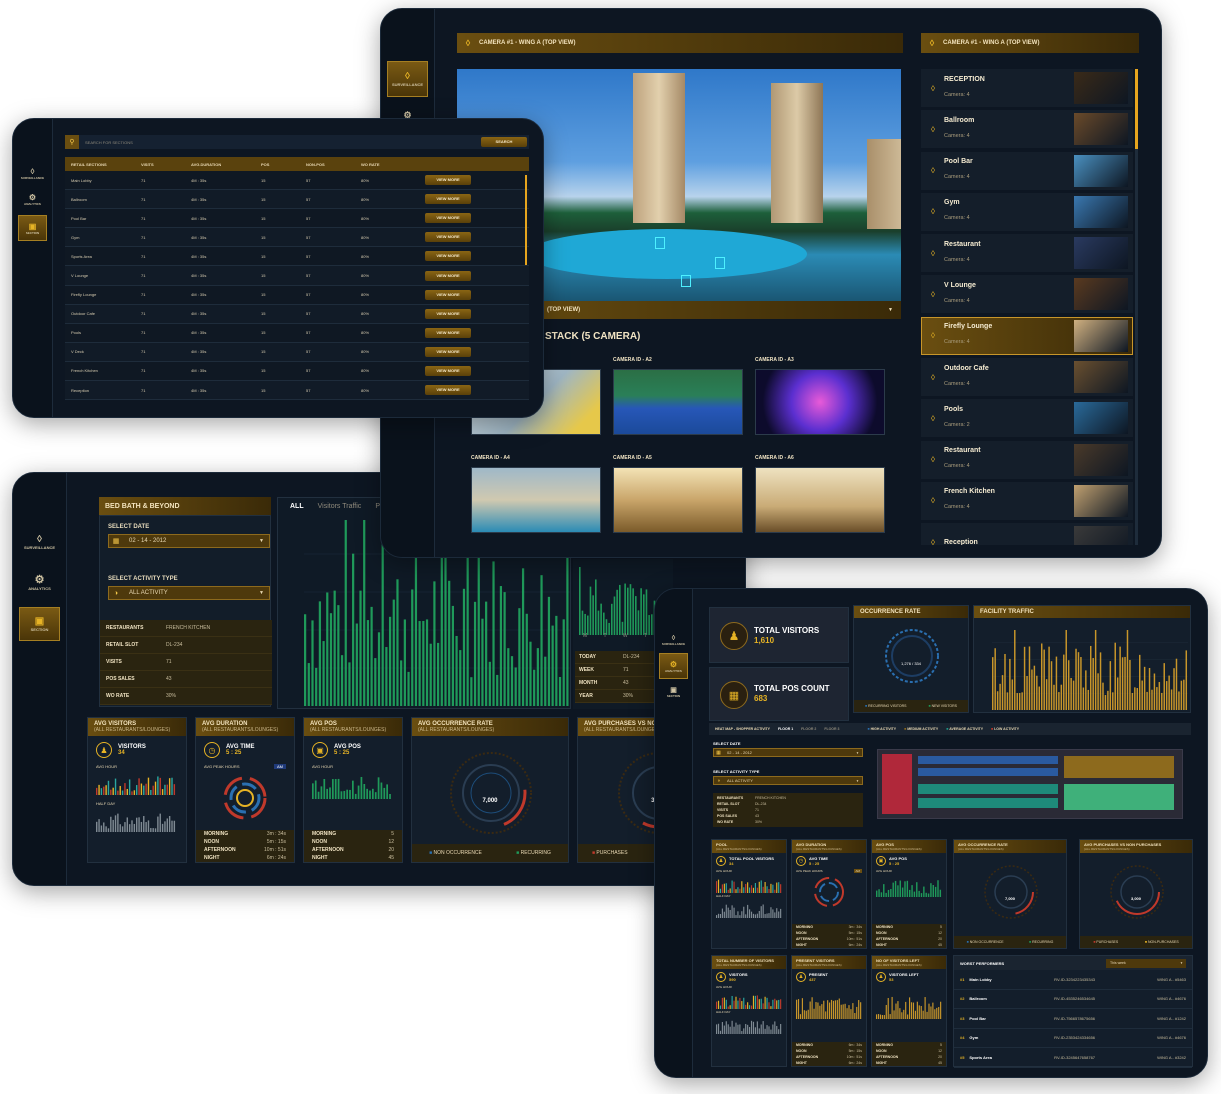 The width and height of the screenshot is (1221, 1094). I want to click on list-item: #4 Gym RV-ID-2353424334656 WING A - #4676, so click(1073, 1038).